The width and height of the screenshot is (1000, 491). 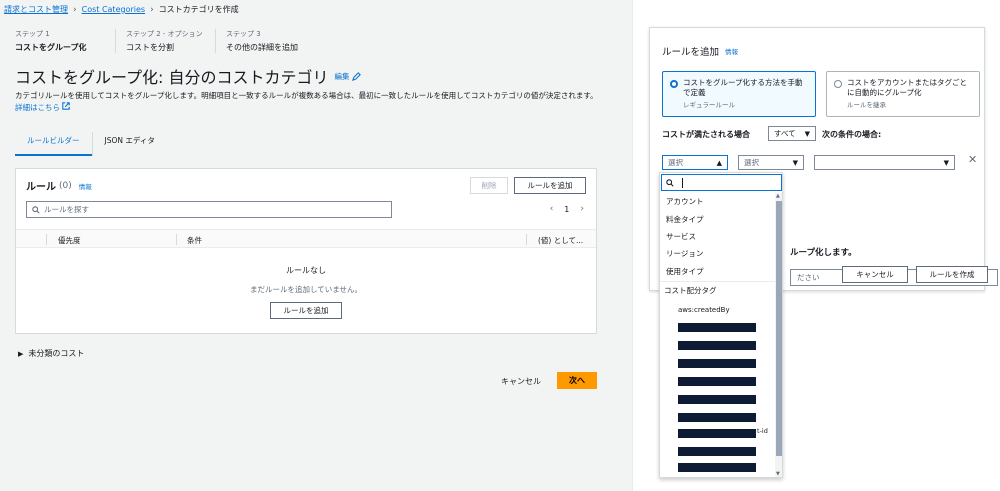 I want to click on editor-tabs: ルールビルダー JSON エディタ, so click(x=91, y=144).